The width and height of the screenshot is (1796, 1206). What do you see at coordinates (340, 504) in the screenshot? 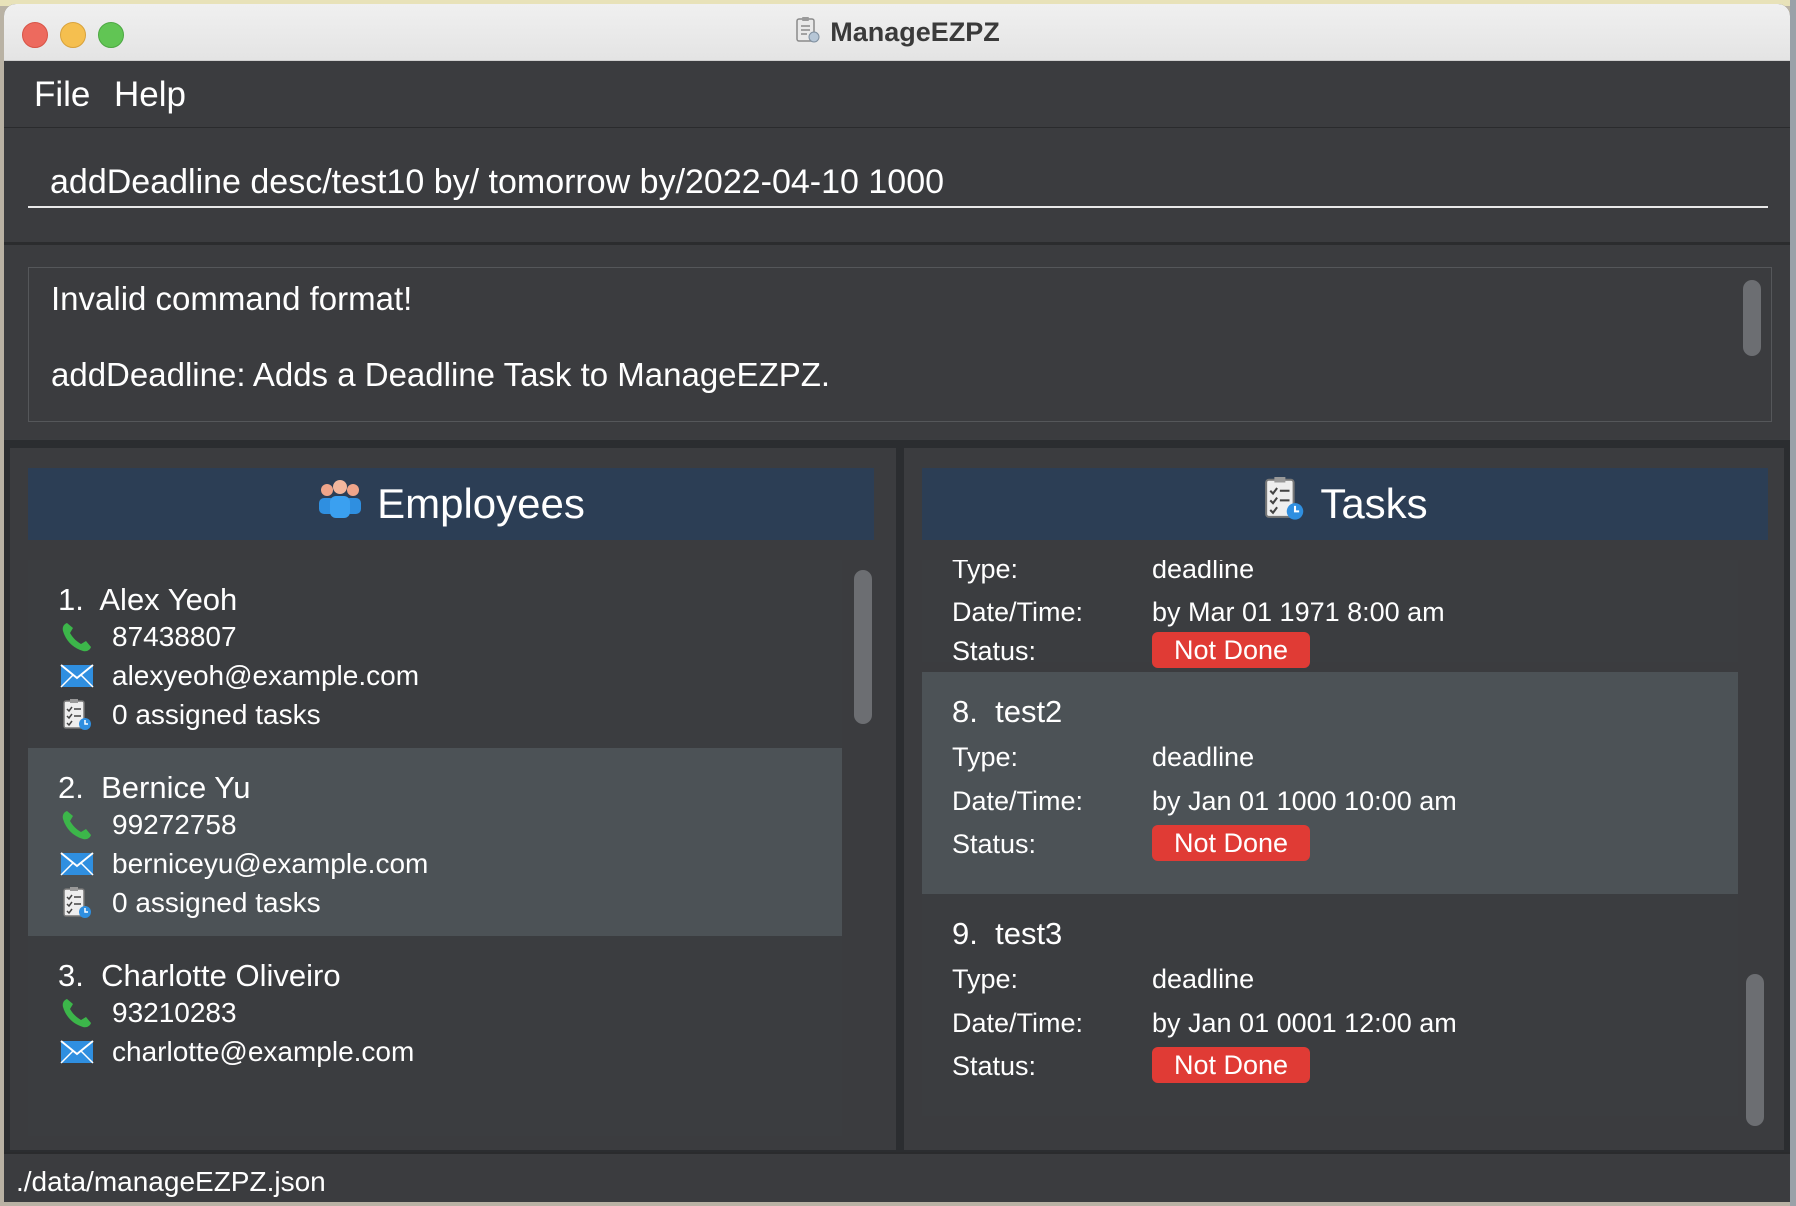
I see `people-icon` at bounding box center [340, 504].